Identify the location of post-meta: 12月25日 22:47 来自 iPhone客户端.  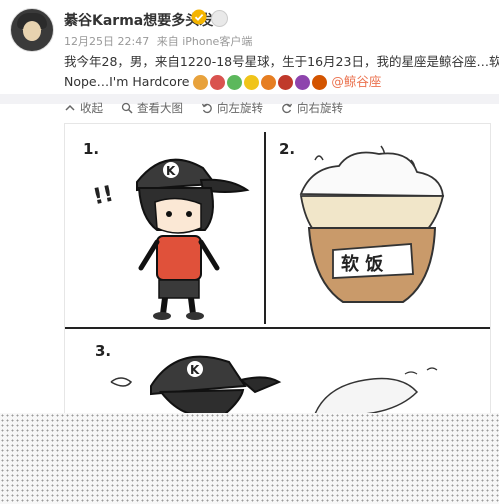
(158, 41).